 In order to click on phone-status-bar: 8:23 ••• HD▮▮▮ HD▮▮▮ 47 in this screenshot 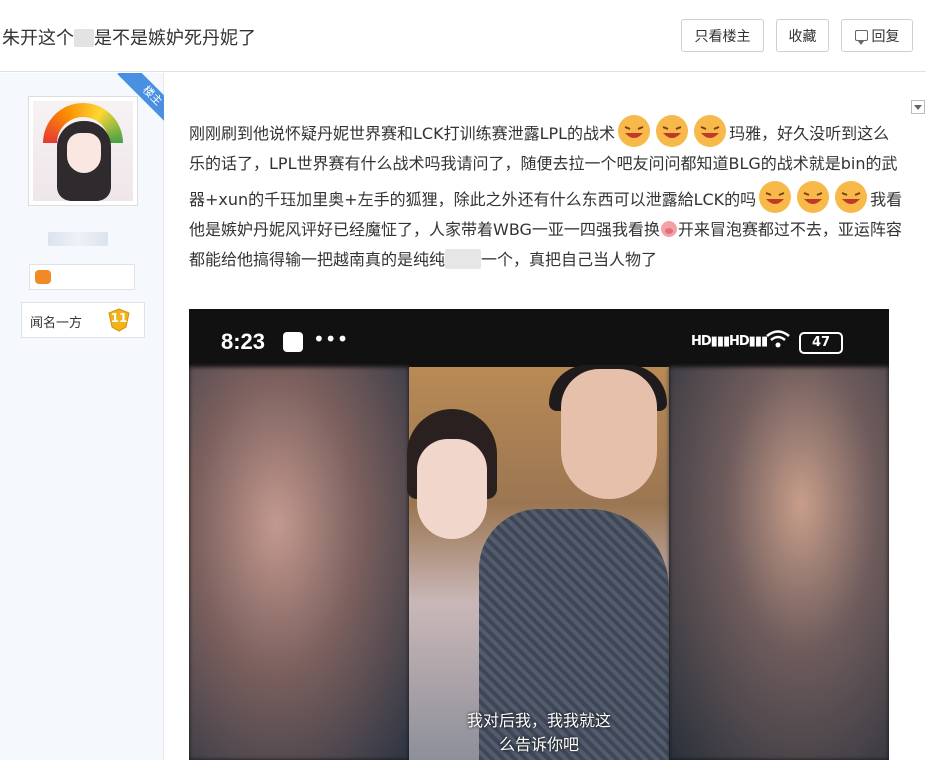, I will do `click(539, 338)`.